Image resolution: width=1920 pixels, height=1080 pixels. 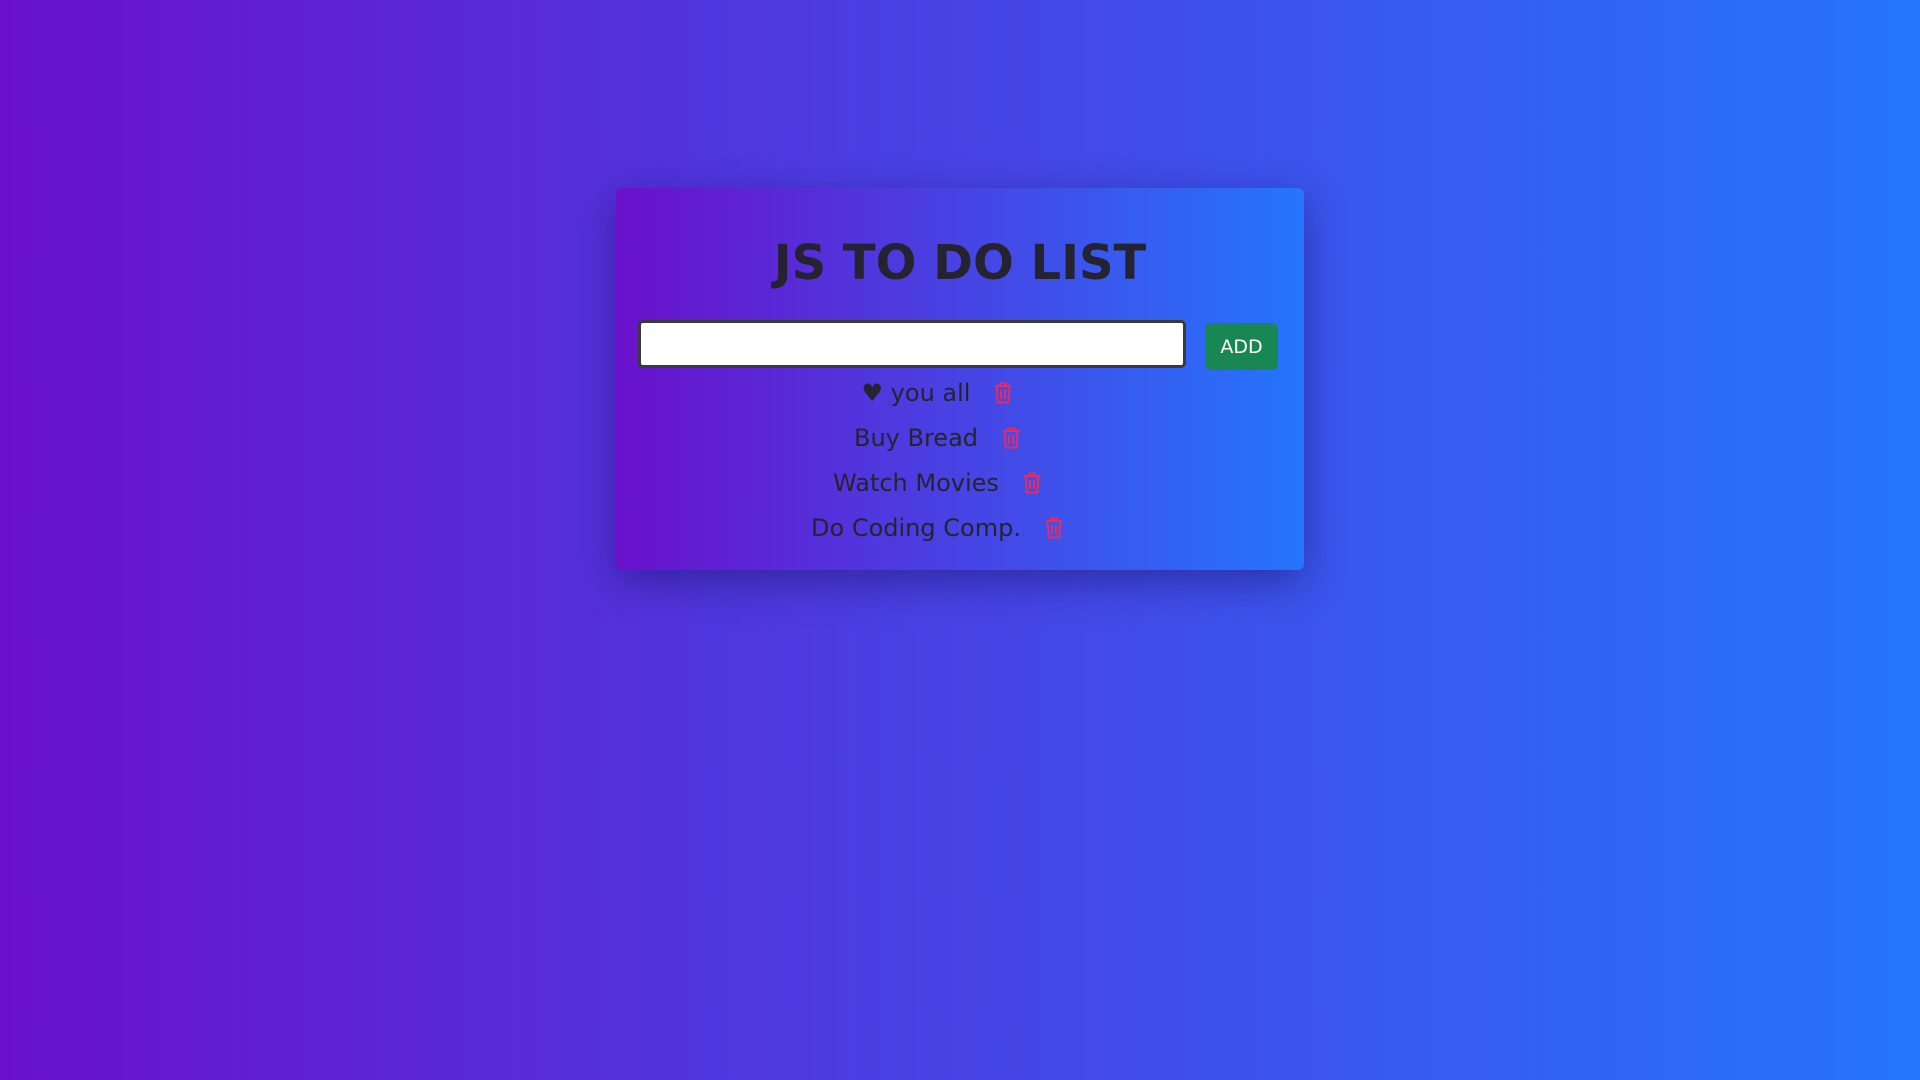 I want to click on list-item: ♥ you all, so click(x=938, y=392).